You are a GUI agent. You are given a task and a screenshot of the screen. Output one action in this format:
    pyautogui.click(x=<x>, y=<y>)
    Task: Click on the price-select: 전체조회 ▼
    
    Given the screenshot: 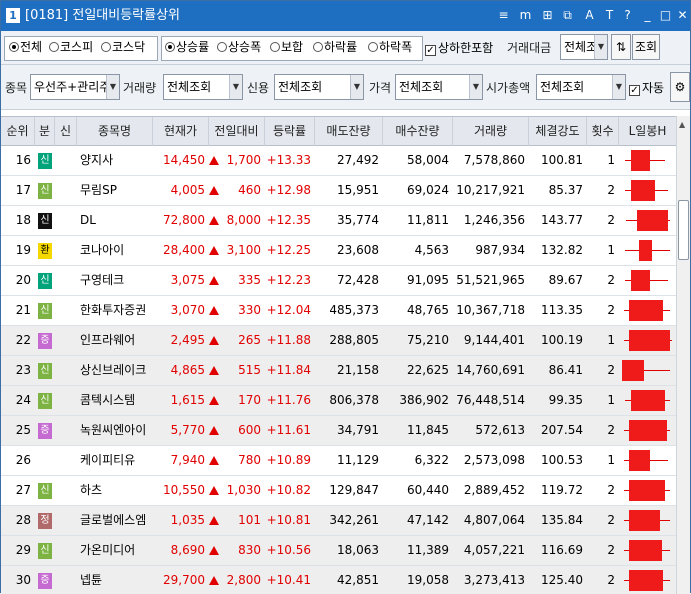 What is the action you would take?
    pyautogui.click(x=439, y=87)
    